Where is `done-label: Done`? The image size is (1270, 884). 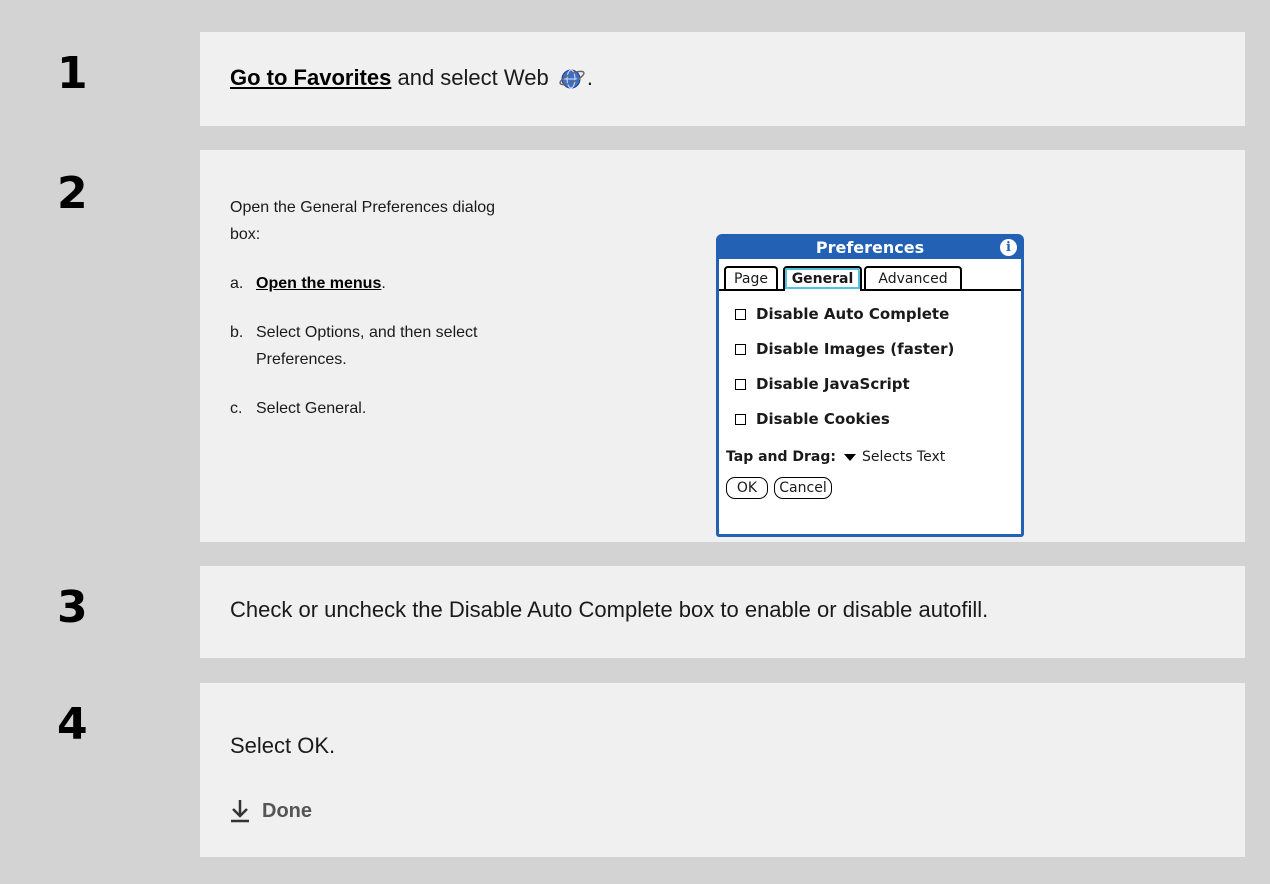
done-label: Done is located at coordinates (287, 810).